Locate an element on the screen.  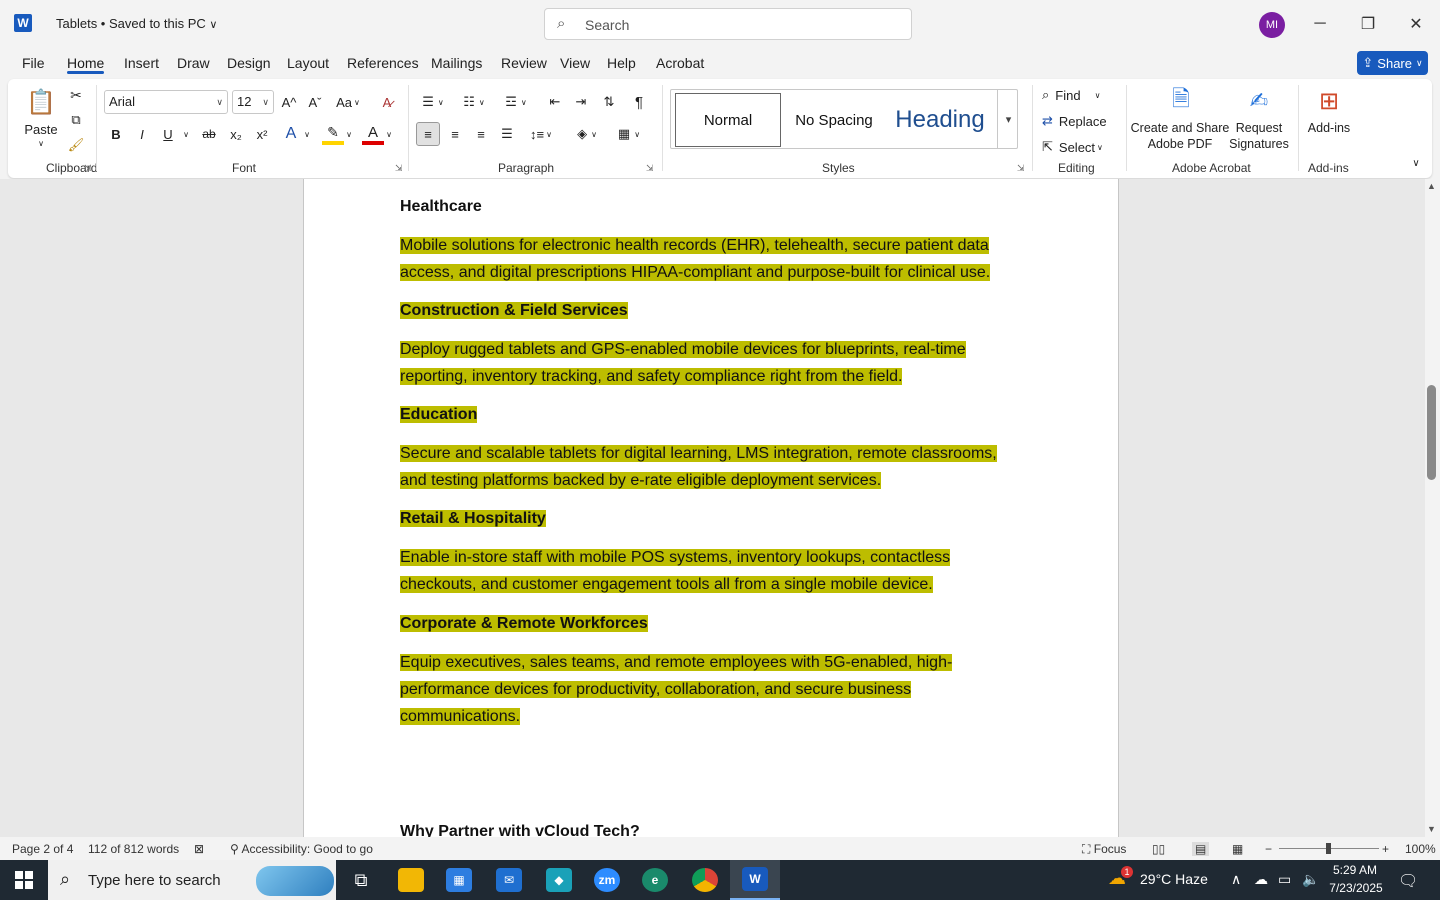
grow-font-button: A^ is located at coordinates (289, 102).